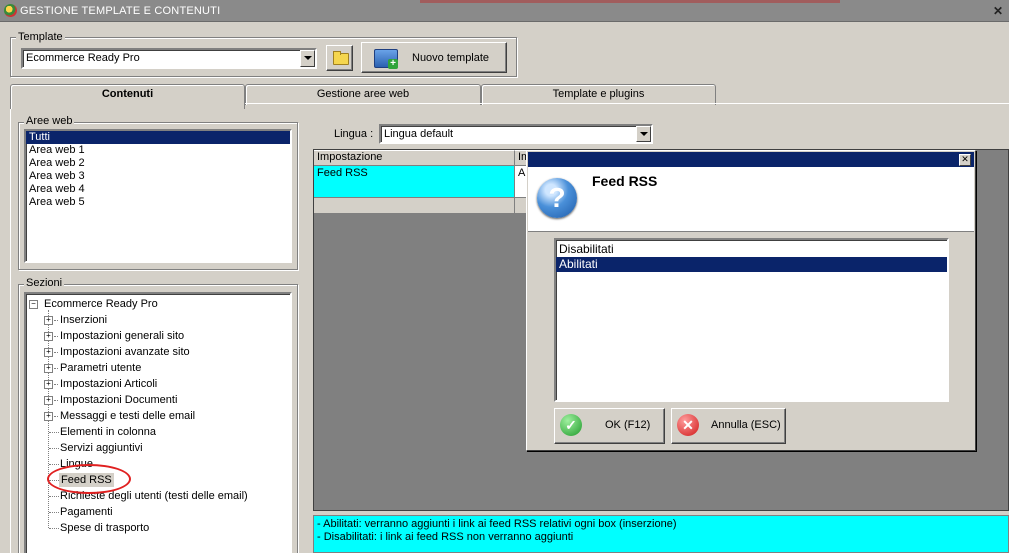 The image size is (1009, 553). What do you see at coordinates (101, 368) in the screenshot?
I see `tree-item-label: Parametri utente` at bounding box center [101, 368].